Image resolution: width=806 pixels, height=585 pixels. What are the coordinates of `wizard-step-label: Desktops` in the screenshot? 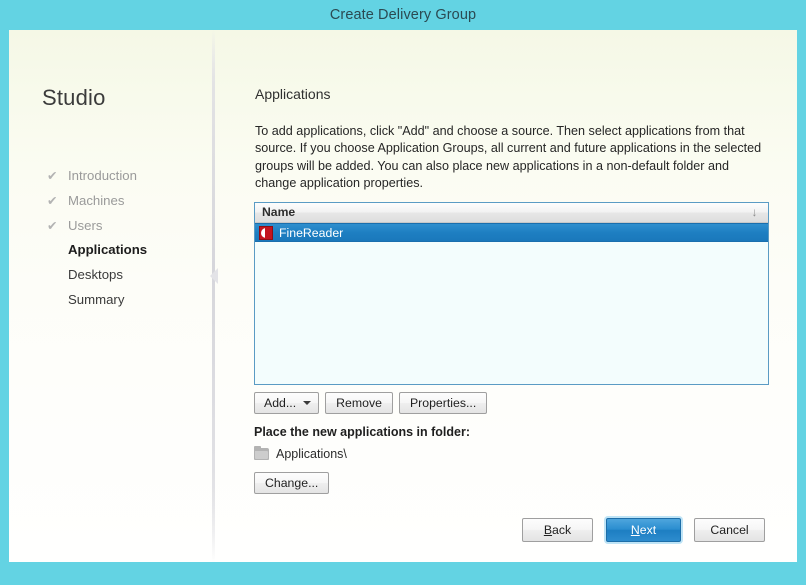 It's located at (95, 275).